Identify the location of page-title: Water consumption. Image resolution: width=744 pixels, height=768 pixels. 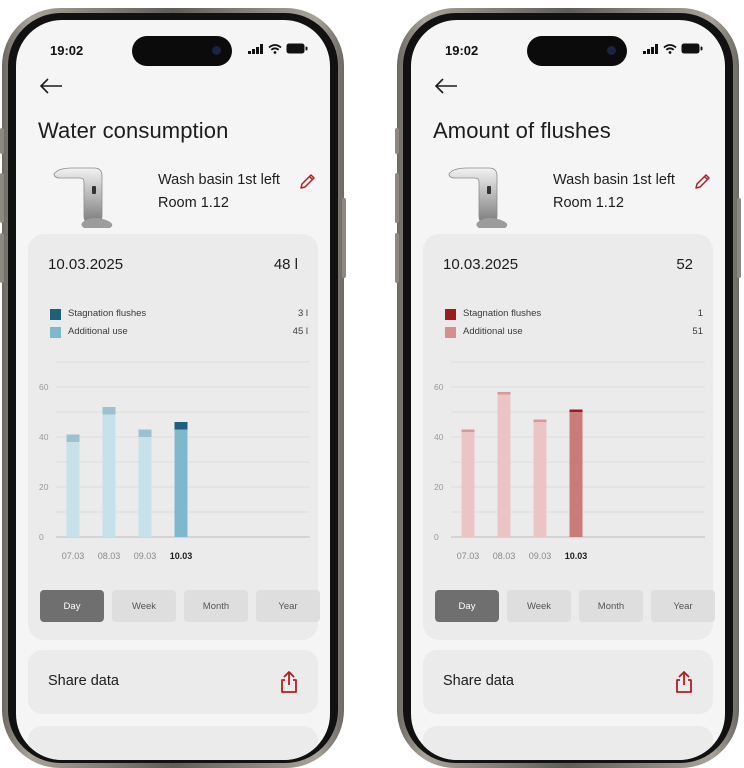
(133, 130).